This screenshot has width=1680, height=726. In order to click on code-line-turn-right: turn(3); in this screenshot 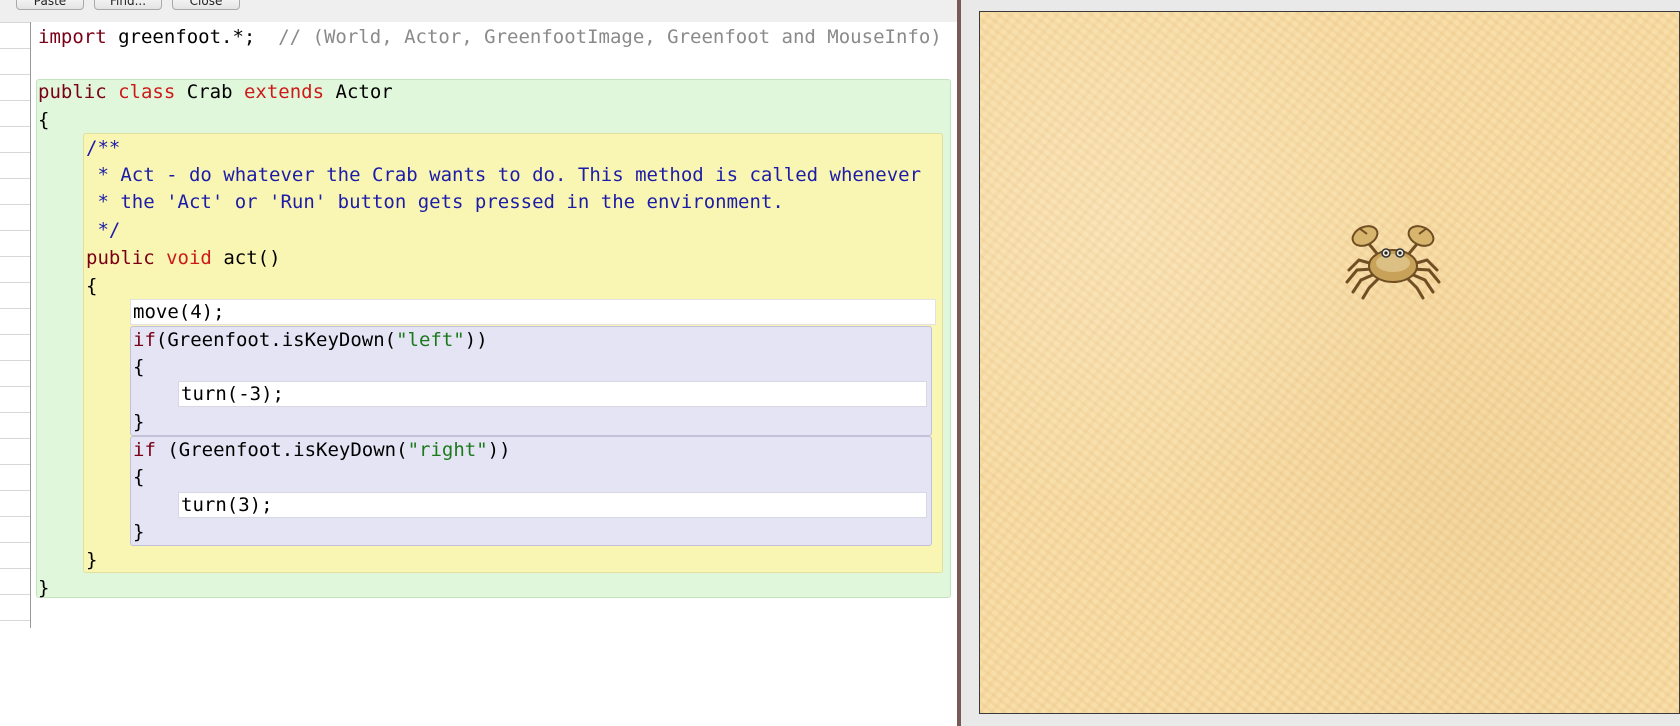, I will do `click(227, 505)`.